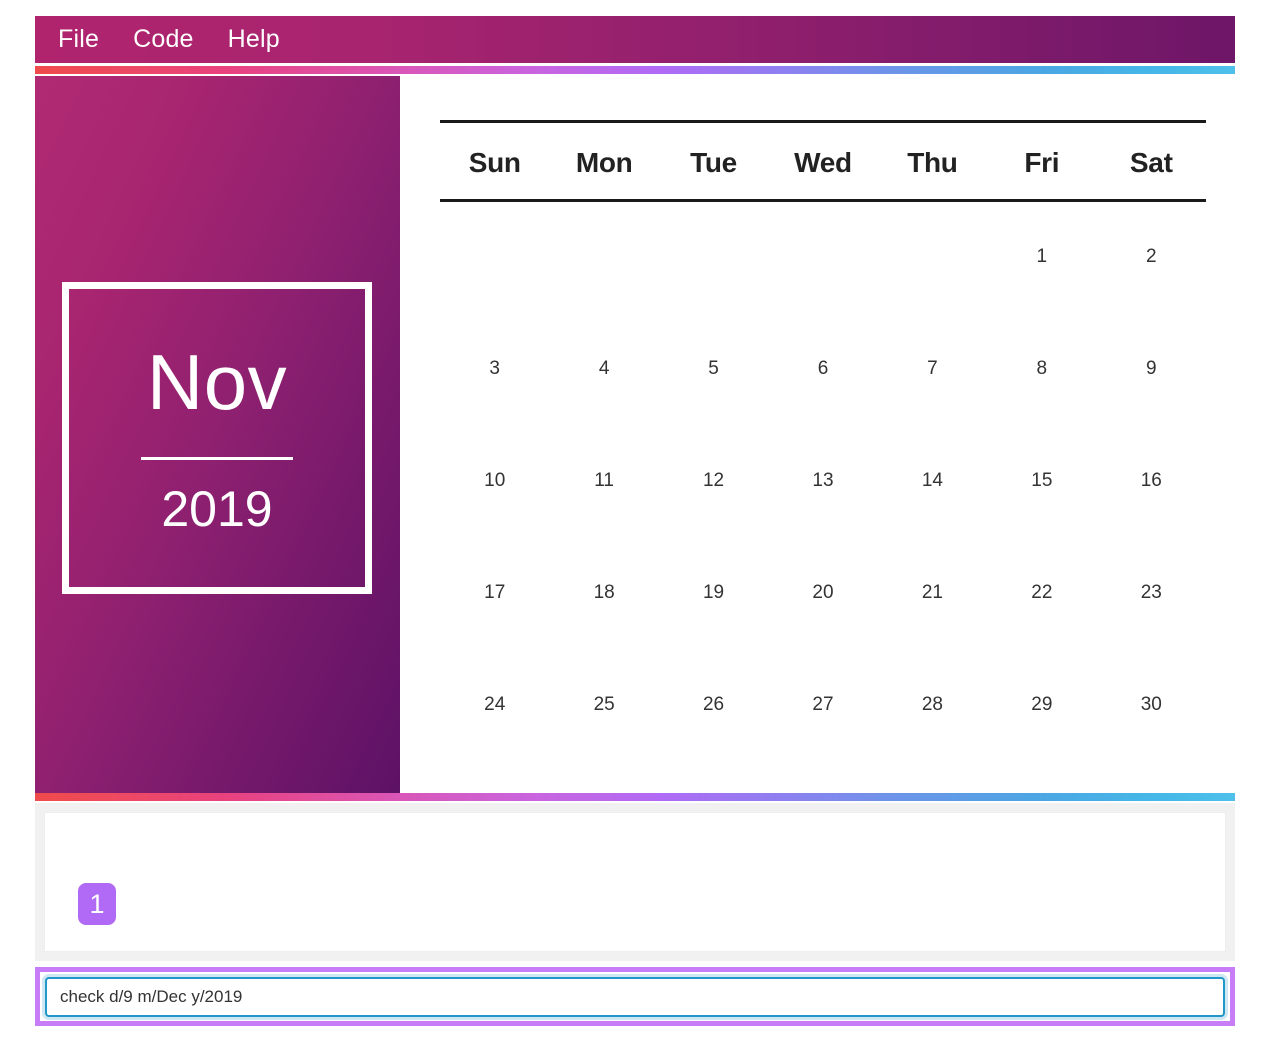 The height and width of the screenshot is (1056, 1284). I want to click on month-label: Nov, so click(217, 381).